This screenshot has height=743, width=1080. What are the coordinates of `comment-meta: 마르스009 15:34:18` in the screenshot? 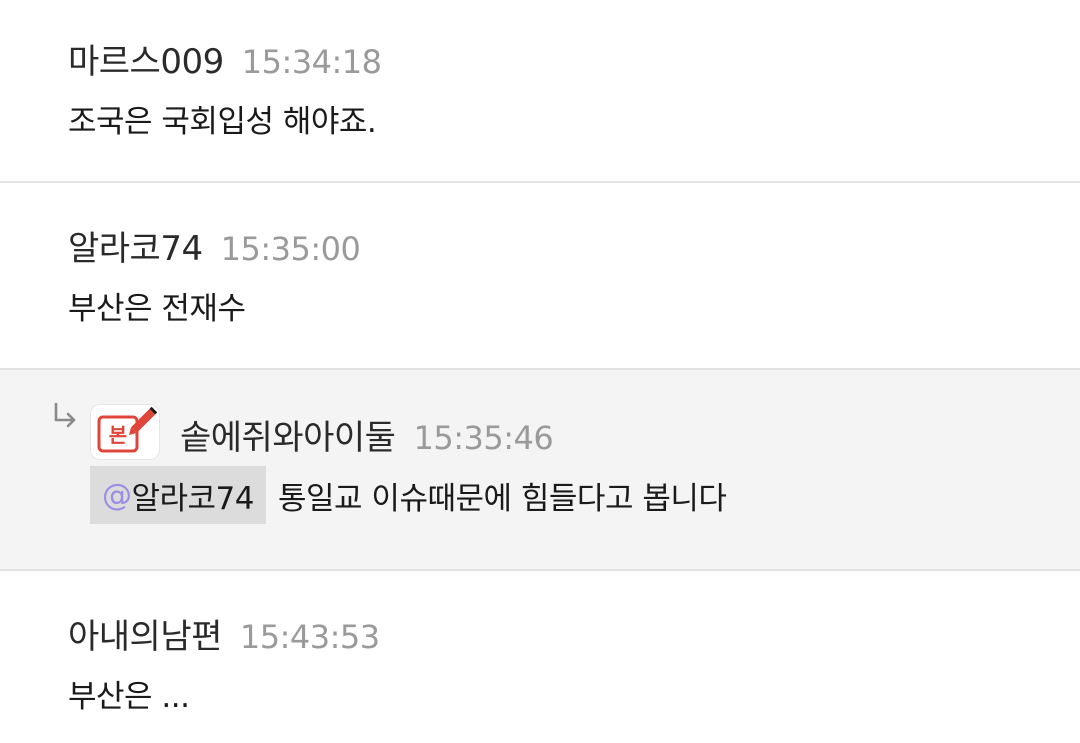 It's located at (225, 58).